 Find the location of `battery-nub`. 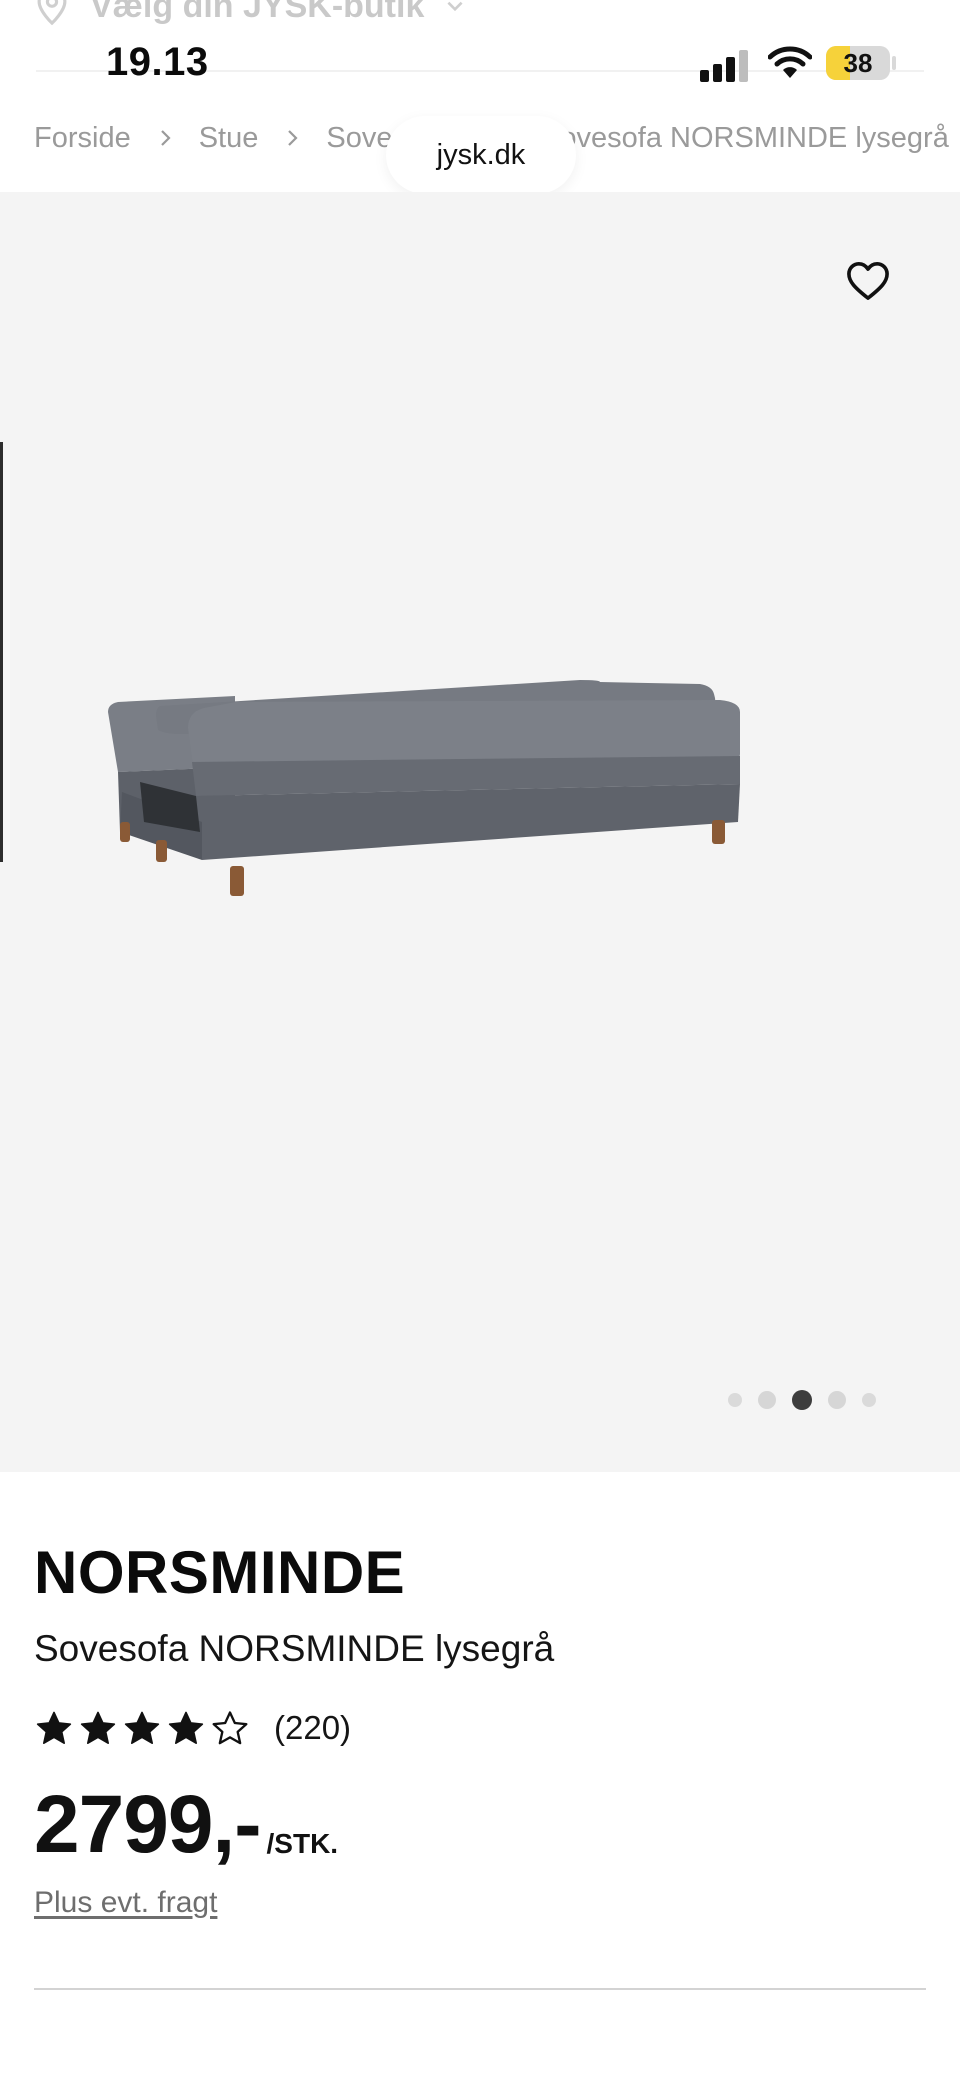

battery-nub is located at coordinates (894, 63).